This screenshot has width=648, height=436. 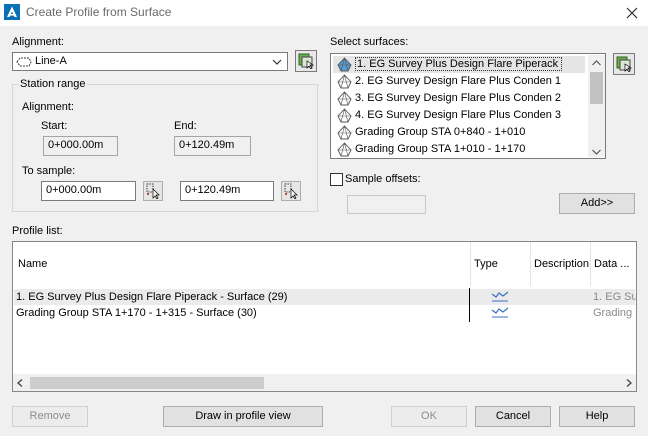 What do you see at coordinates (54, 126) in the screenshot?
I see `start-label: Start:` at bounding box center [54, 126].